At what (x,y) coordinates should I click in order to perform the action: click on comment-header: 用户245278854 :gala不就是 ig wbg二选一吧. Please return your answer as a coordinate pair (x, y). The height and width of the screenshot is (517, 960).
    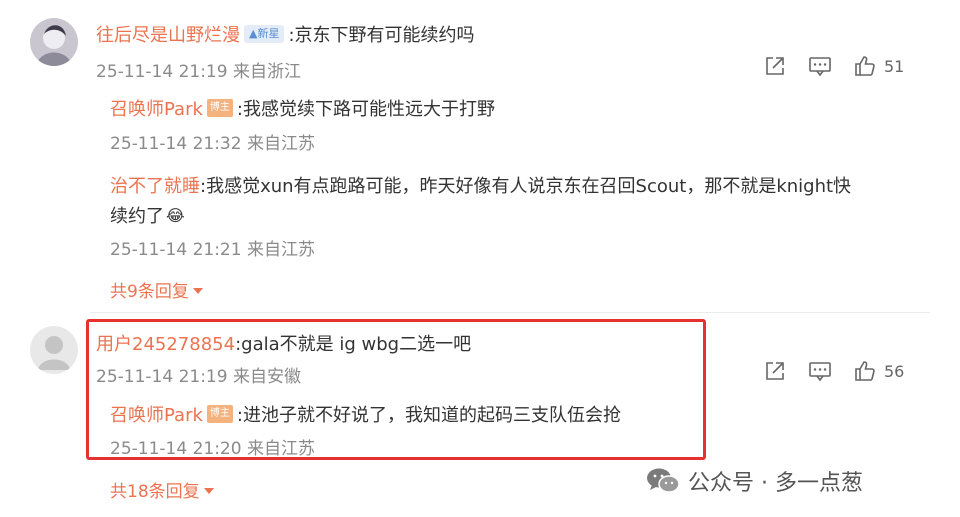
    Looking at the image, I should click on (283, 343).